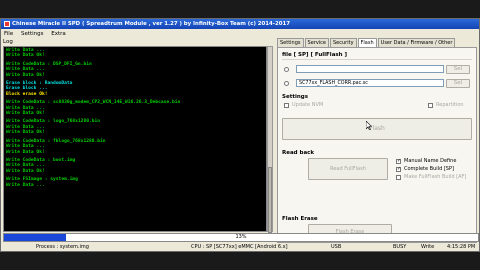 The width and height of the screenshot is (480, 270). Describe the element at coordinates (458, 69) in the screenshot. I see `file1-select-button: Sel` at that location.